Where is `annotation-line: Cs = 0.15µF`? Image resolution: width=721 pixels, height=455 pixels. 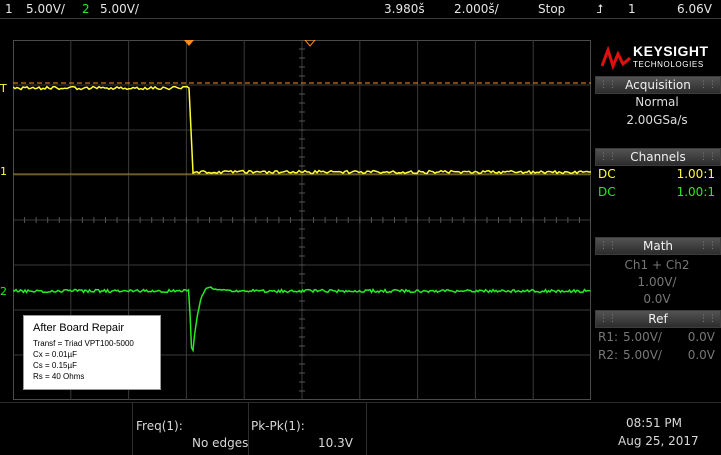
annotation-line: Cs = 0.15µF is located at coordinates (55, 365).